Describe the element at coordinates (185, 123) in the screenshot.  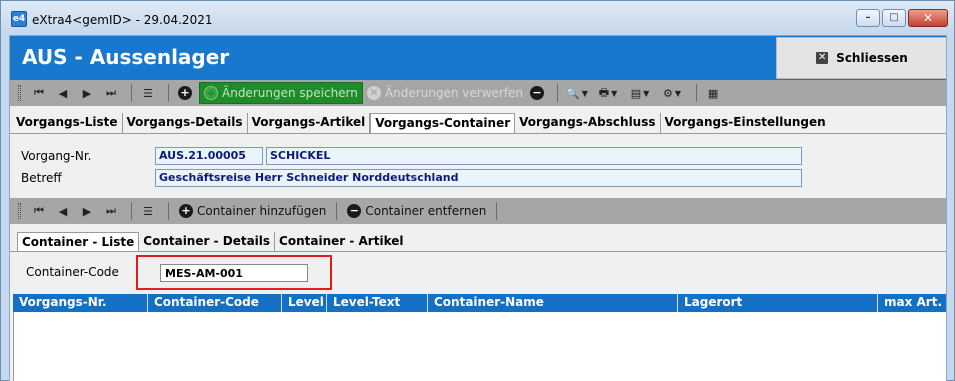
I see `tab-vorgangs-details: Vorgangs-Details` at that location.